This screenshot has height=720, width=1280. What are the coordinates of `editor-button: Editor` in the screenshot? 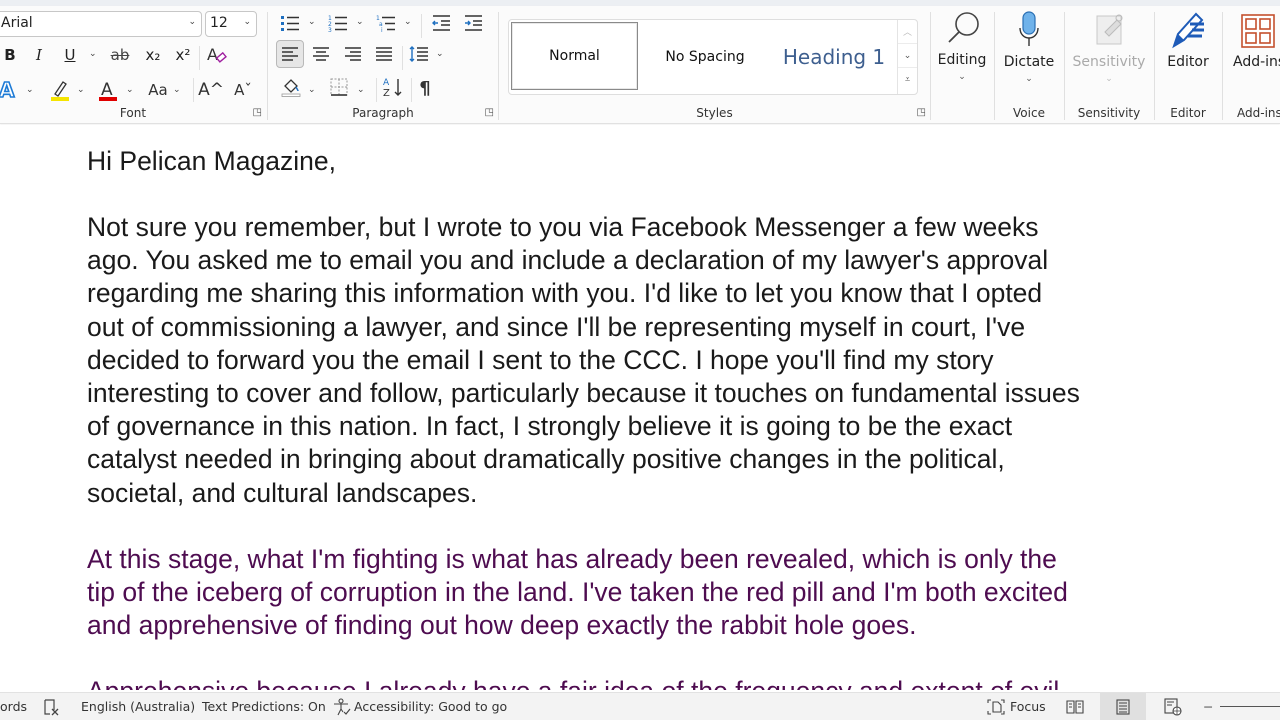 It's located at (1188, 52).